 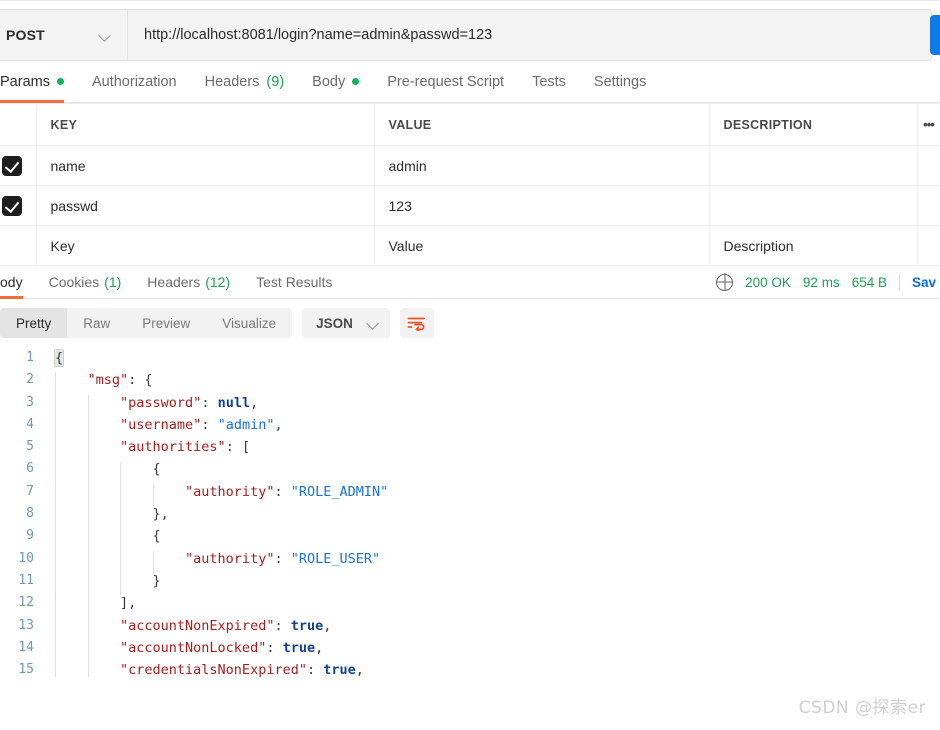 I want to click on code-line: 4 "username": "admin",, so click(x=470, y=425).